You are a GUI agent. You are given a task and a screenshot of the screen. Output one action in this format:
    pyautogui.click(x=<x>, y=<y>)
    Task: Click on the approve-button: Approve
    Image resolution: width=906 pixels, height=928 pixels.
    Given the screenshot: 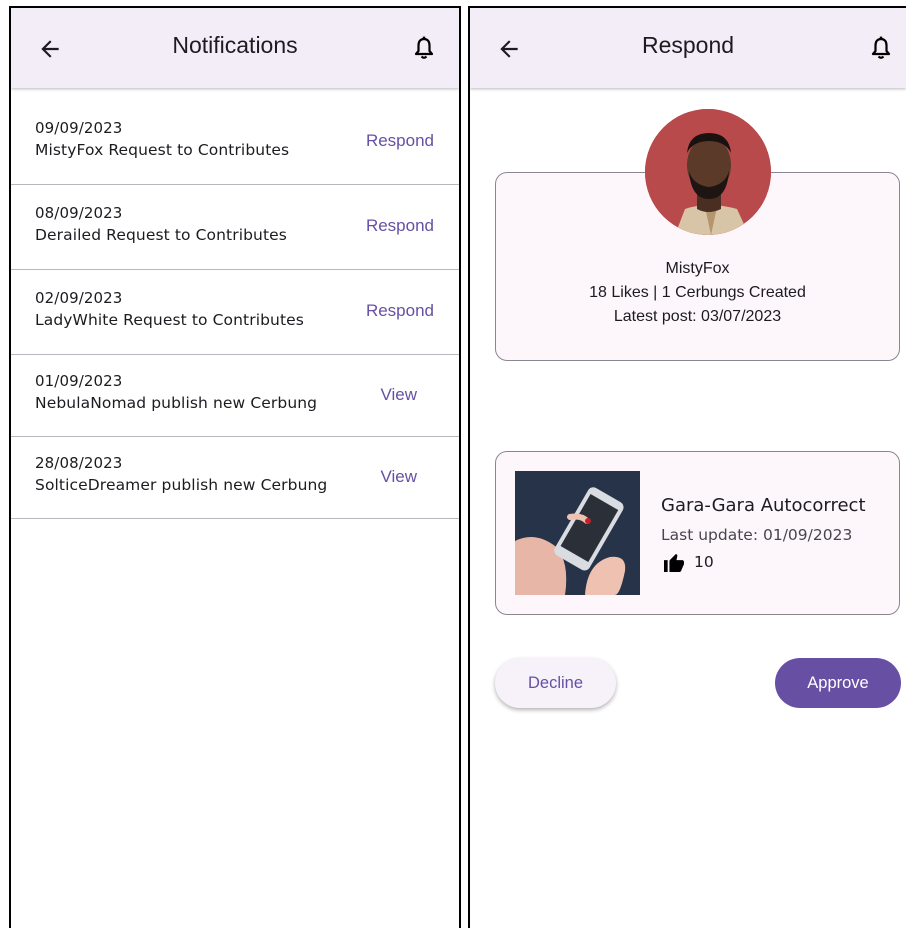 What is the action you would take?
    pyautogui.click(x=838, y=683)
    